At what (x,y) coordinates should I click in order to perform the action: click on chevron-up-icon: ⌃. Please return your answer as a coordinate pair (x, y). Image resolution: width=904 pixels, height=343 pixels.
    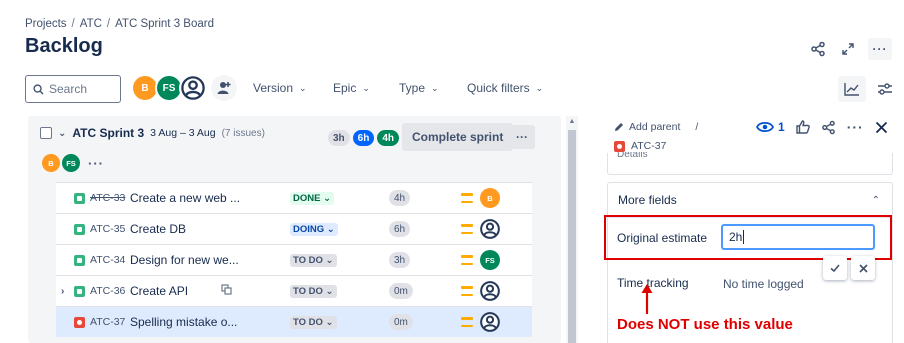
    Looking at the image, I should click on (875, 200).